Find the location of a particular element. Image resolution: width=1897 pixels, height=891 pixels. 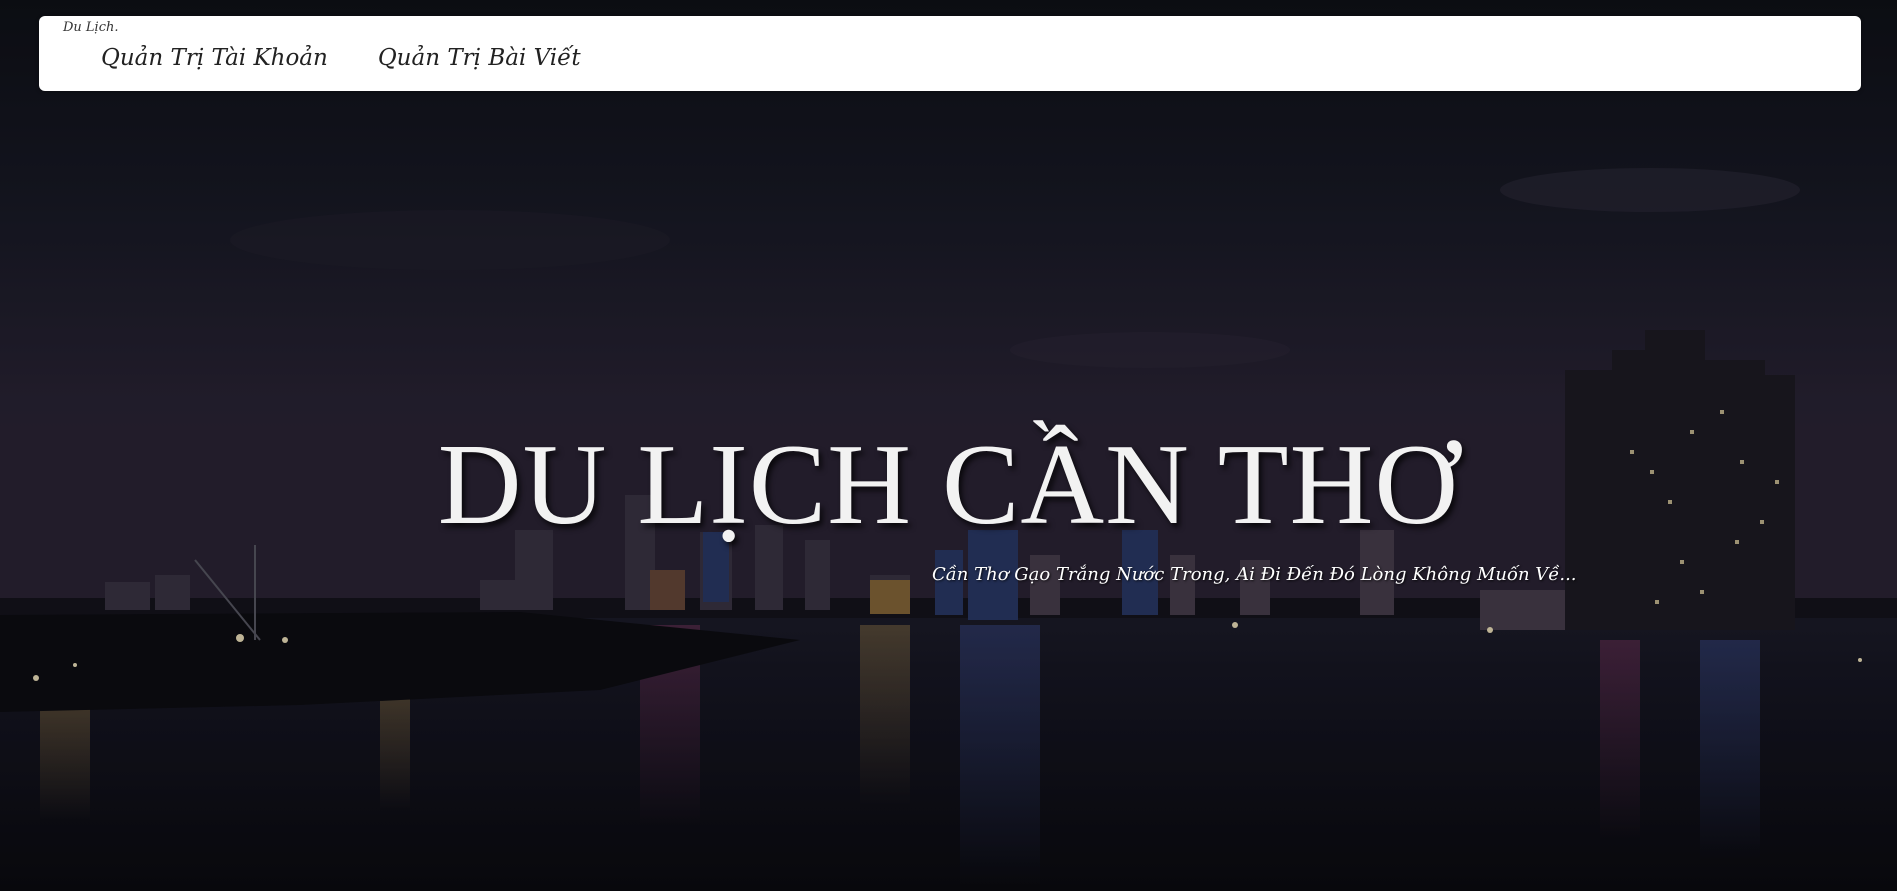

hero-title: DU LỊCH CẦN THƠ is located at coordinates (948, 485).